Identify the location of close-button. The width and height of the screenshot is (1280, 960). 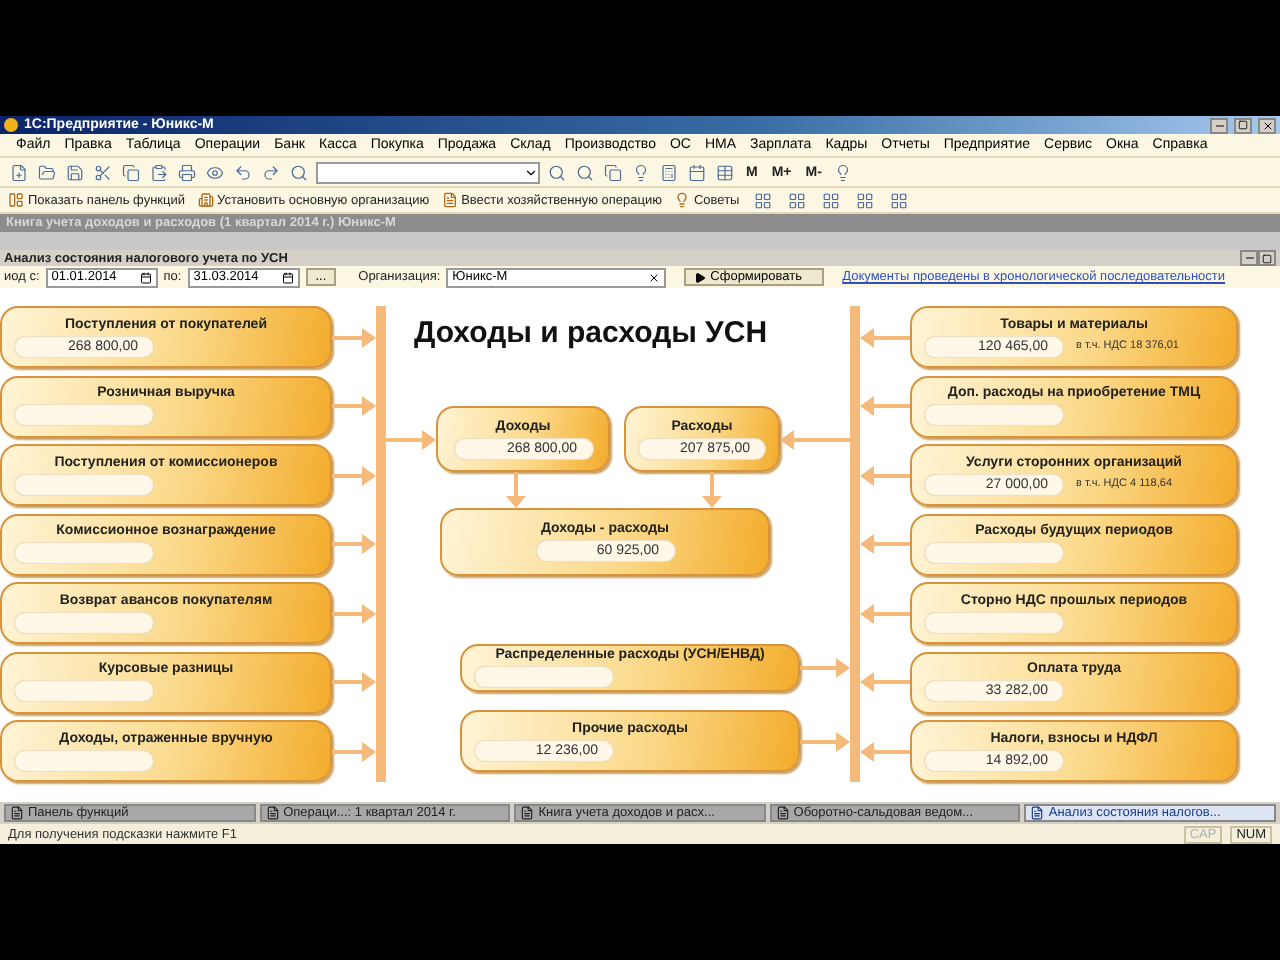
(1267, 125).